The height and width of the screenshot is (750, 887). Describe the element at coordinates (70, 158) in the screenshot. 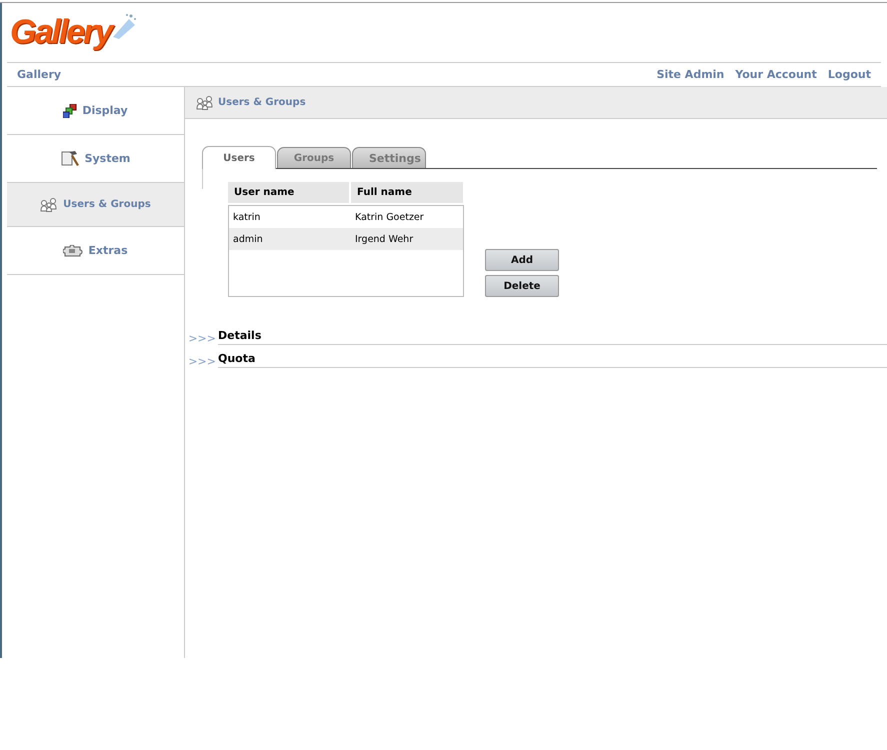

I see `hammer-icon` at that location.